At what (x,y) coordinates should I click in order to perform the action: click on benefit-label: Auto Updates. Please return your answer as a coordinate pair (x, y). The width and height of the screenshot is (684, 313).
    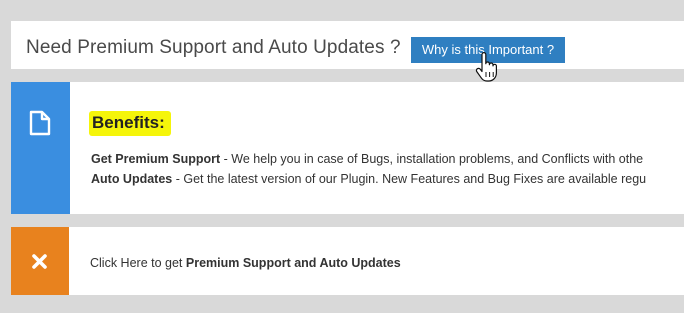
    Looking at the image, I should click on (132, 179).